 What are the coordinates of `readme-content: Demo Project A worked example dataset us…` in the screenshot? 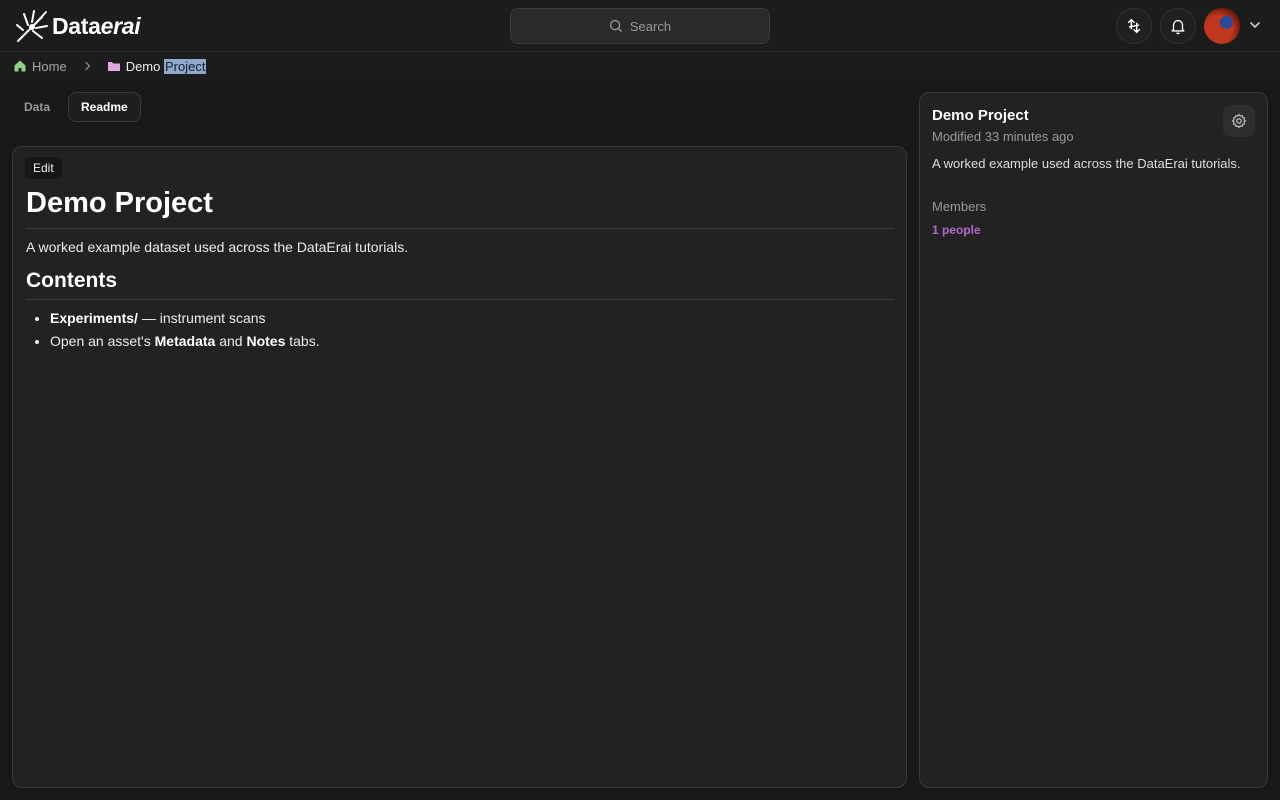 It's located at (459, 264).